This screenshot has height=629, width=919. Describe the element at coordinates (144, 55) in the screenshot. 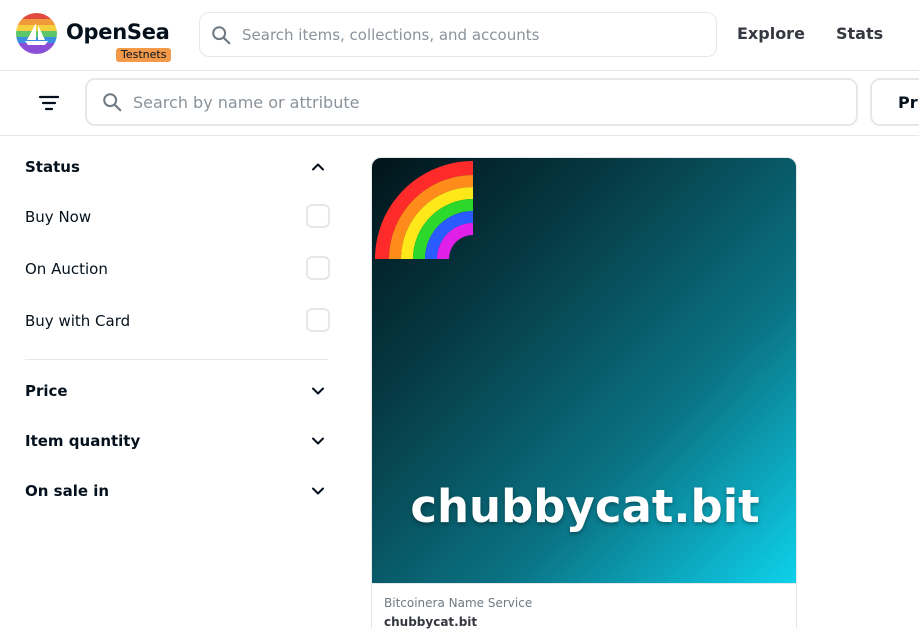

I see `testnets-badge: Testnets` at that location.